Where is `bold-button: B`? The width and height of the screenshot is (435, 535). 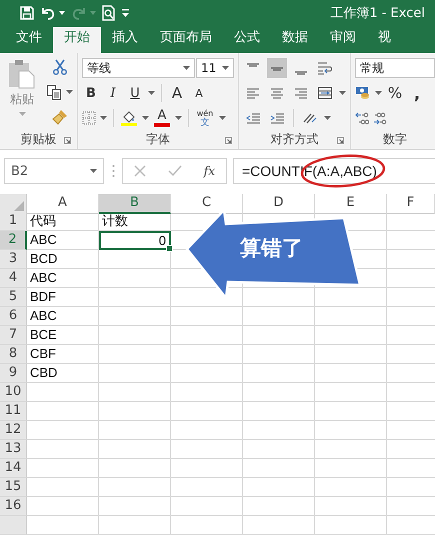 bold-button: B is located at coordinates (91, 93).